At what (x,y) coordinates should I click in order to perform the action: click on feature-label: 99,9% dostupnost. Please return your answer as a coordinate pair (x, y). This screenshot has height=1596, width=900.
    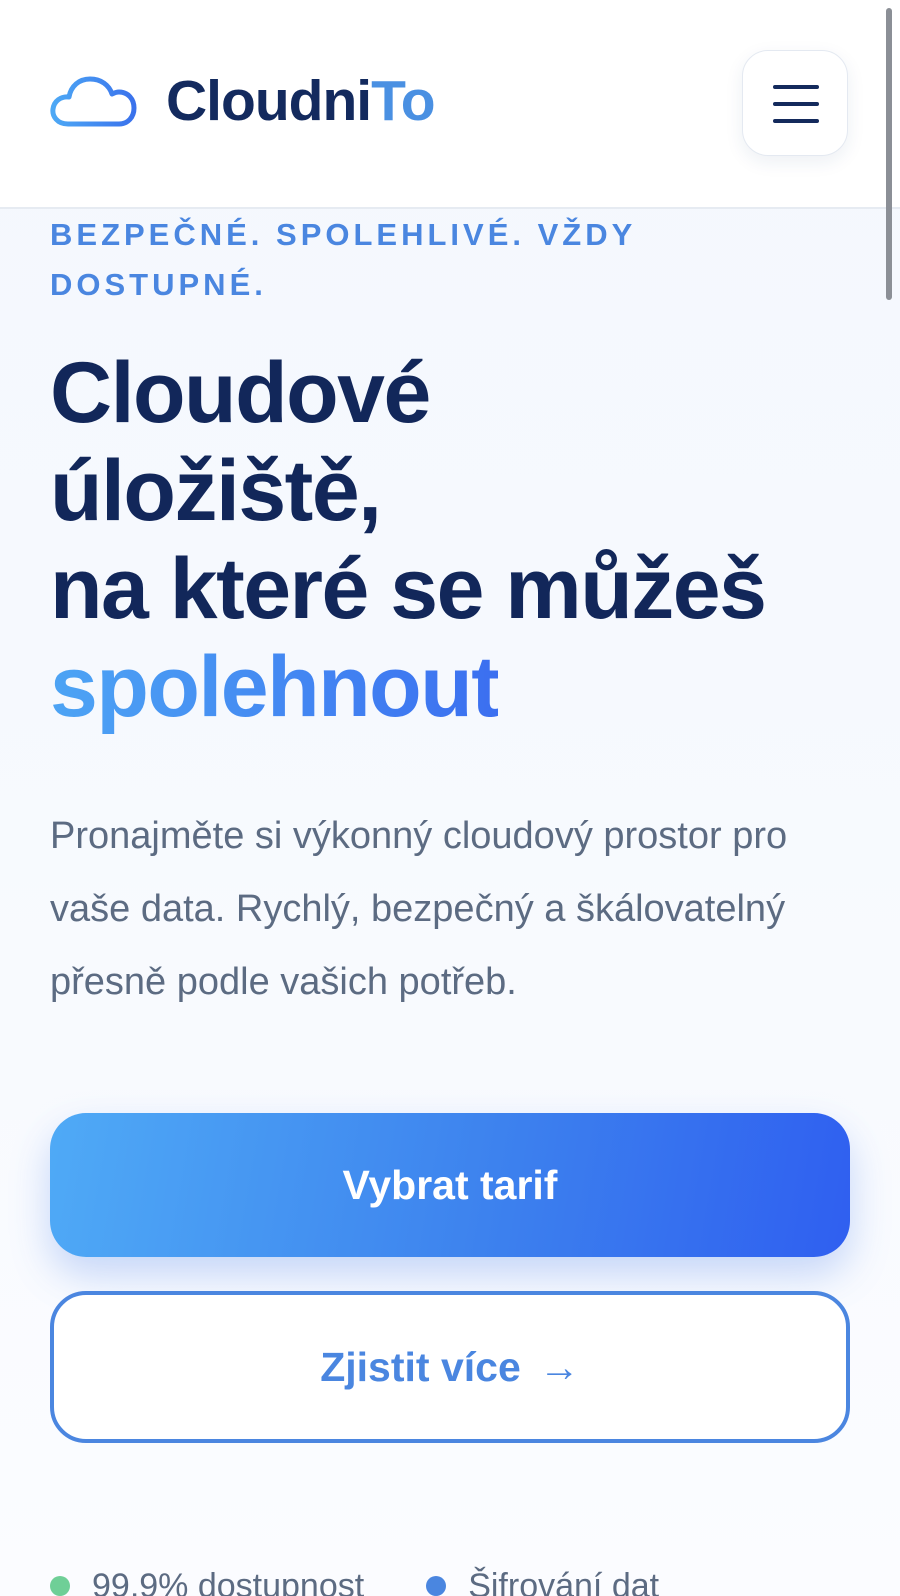
    Looking at the image, I should click on (228, 1581).